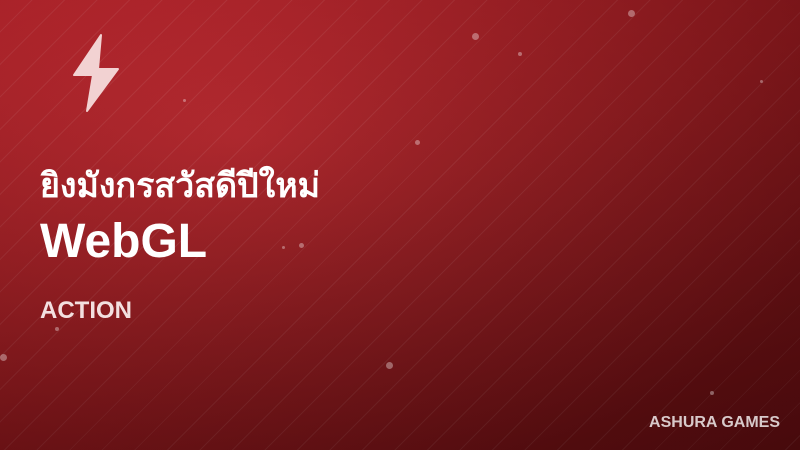 The height and width of the screenshot is (450, 800). What do you see at coordinates (96, 73) in the screenshot?
I see `lightning-bolt-icon` at bounding box center [96, 73].